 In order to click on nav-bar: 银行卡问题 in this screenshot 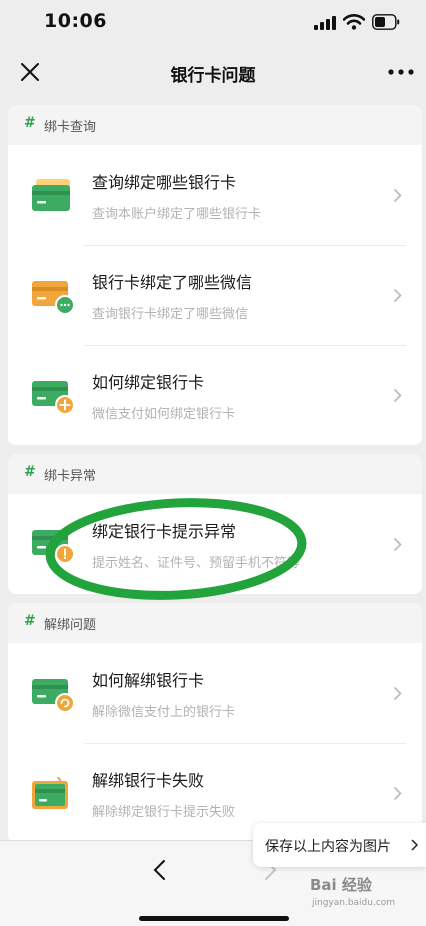, I will do `click(213, 72)`.